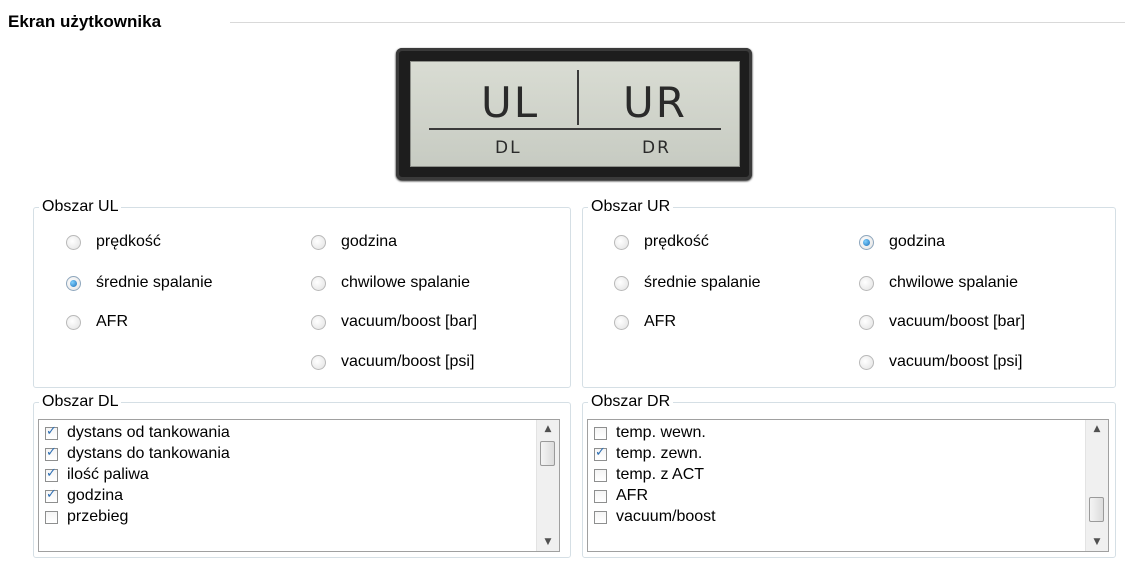 This screenshot has width=1125, height=568. I want to click on list-item-vacuum-boost: vacuum/boost, so click(655, 517).